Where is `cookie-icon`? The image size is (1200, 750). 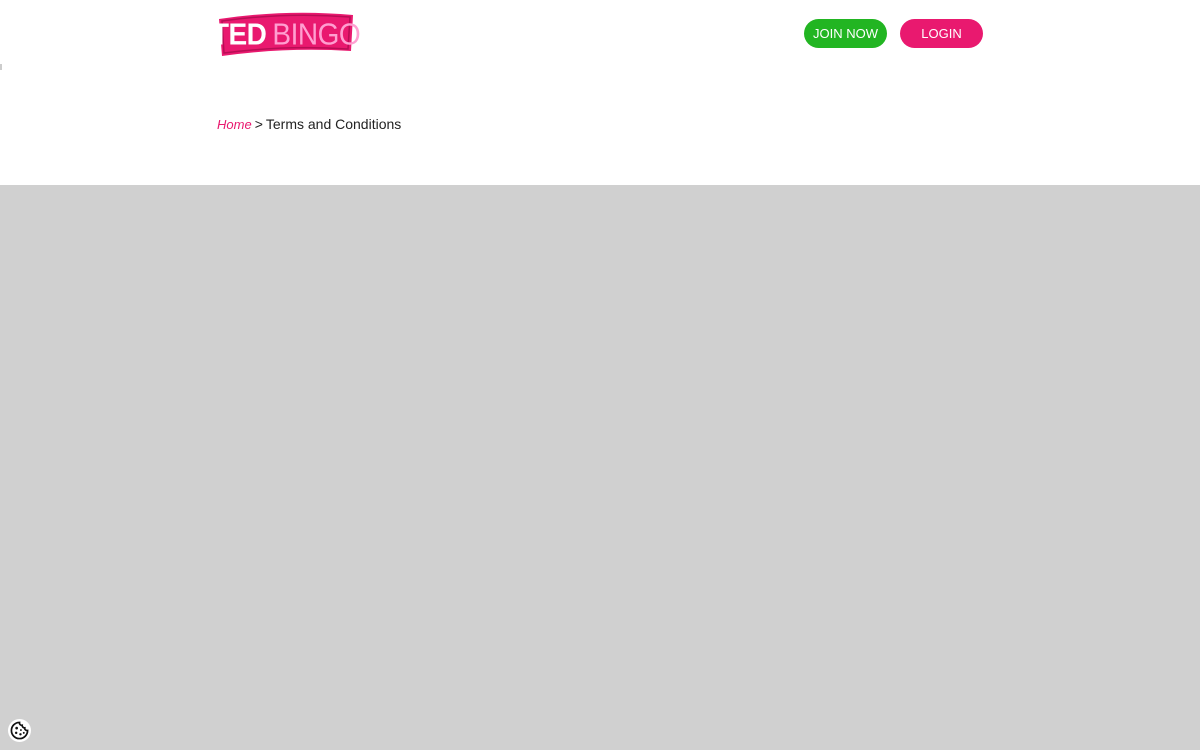
cookie-icon is located at coordinates (19, 730).